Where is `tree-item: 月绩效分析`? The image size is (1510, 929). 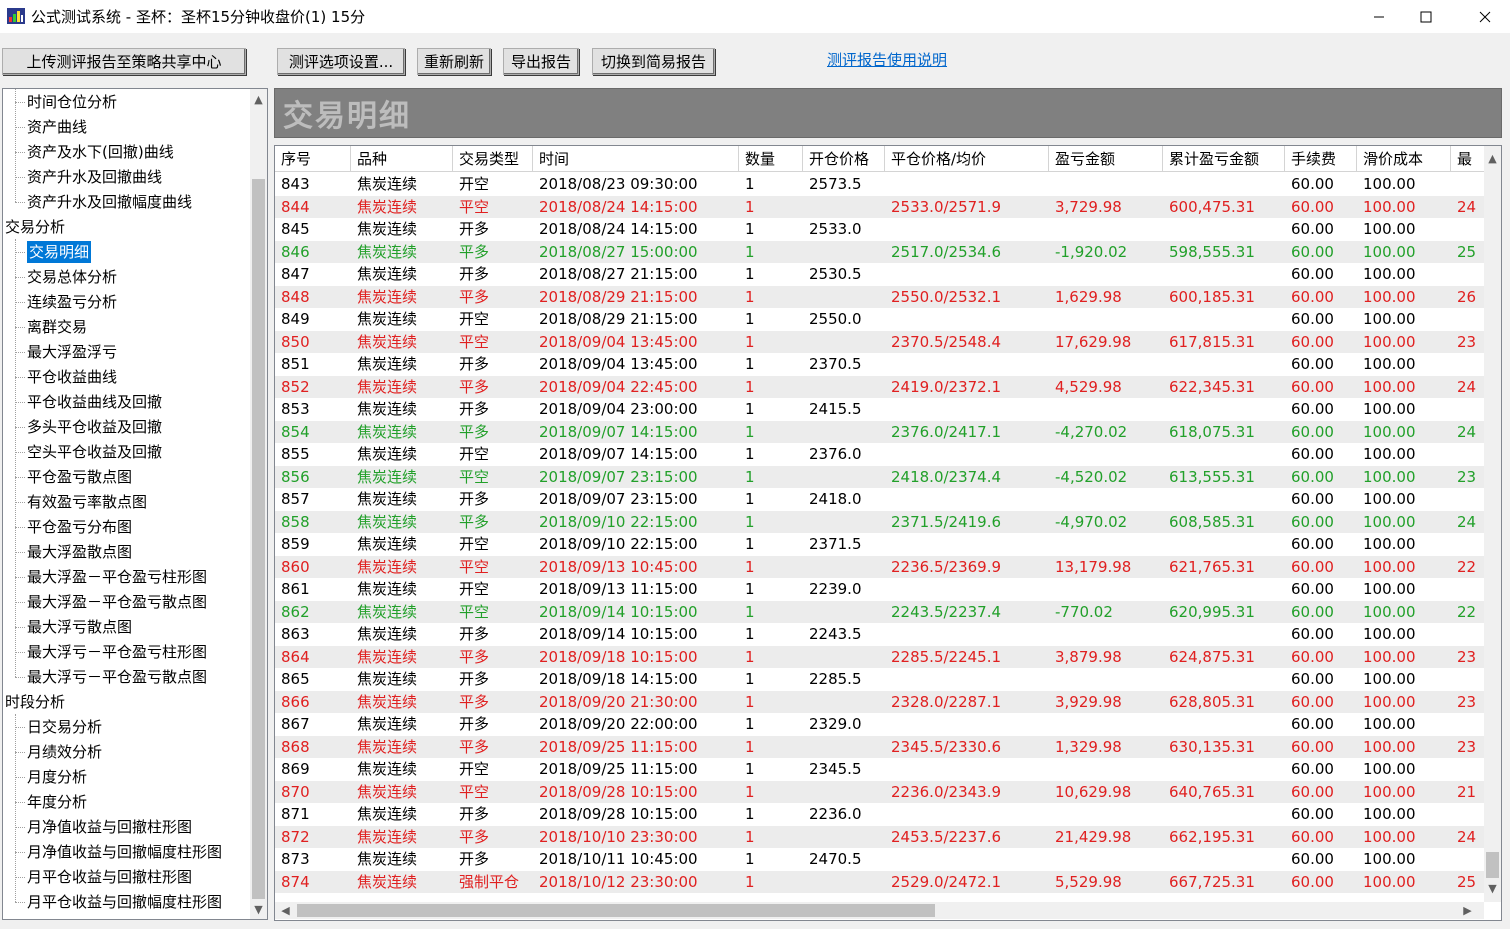 tree-item: 月绩效分析 is located at coordinates (64, 752).